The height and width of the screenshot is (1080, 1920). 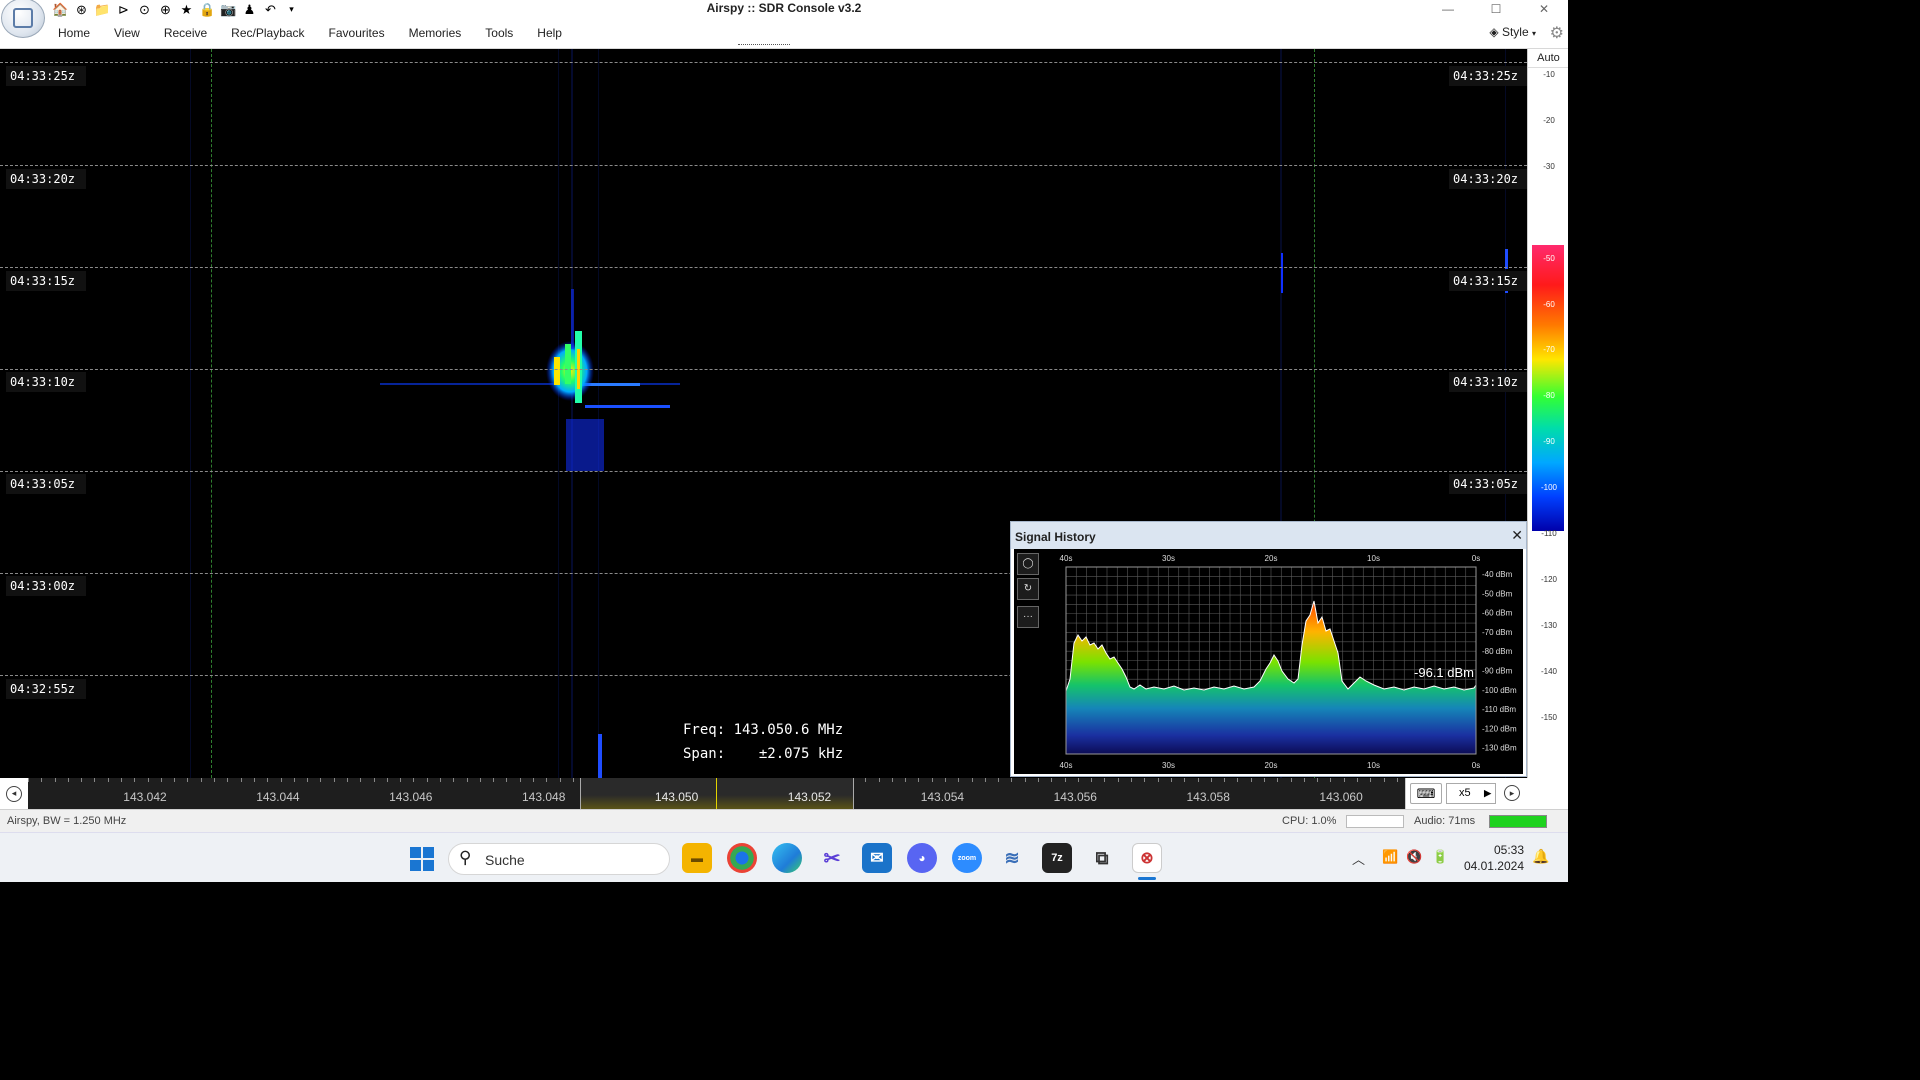 What do you see at coordinates (697, 858) in the screenshot?
I see `file-explorer-icon: ▬` at bounding box center [697, 858].